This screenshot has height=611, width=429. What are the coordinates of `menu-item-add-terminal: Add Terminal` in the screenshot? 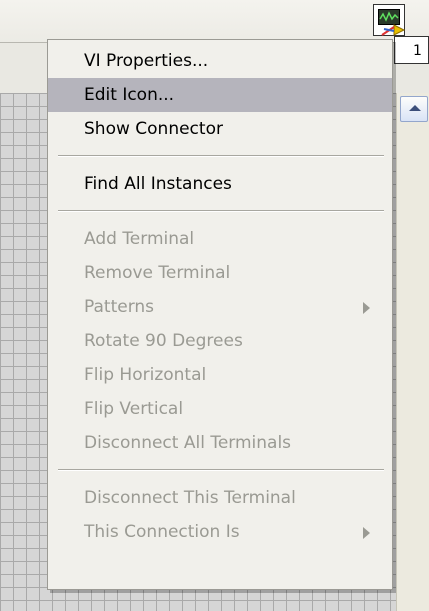 It's located at (220, 239).